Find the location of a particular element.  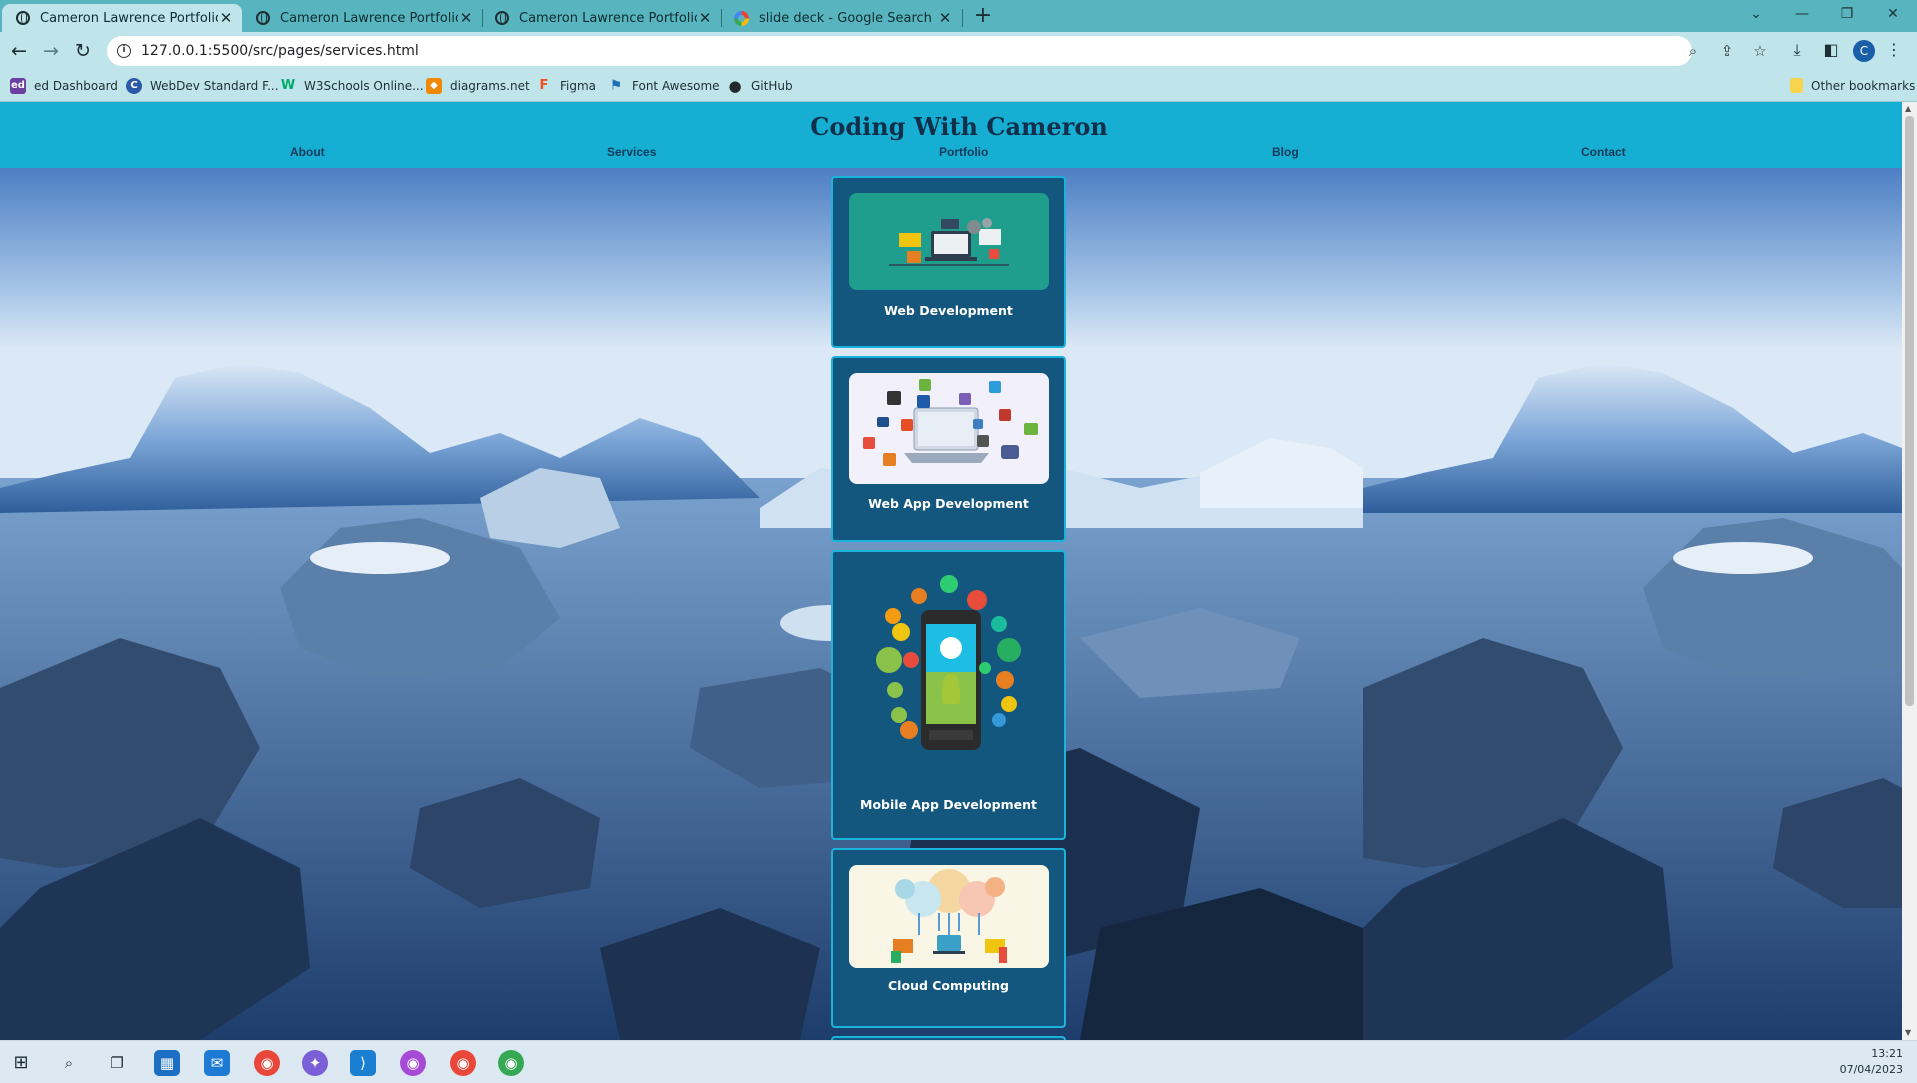

mobile-app-development-illustration is located at coordinates (949, 675).